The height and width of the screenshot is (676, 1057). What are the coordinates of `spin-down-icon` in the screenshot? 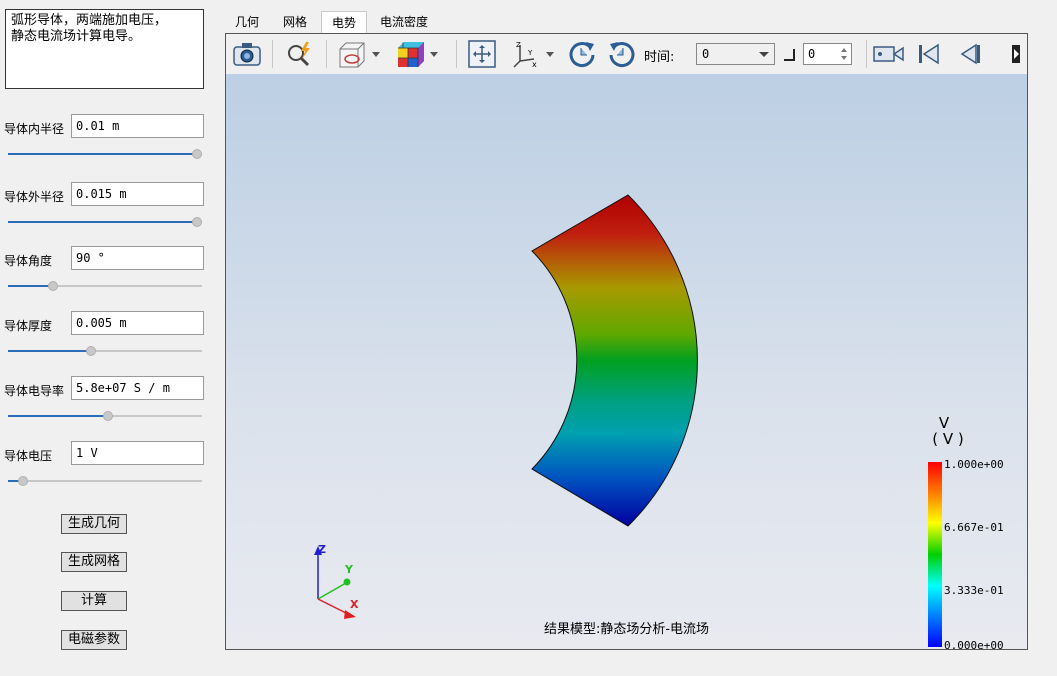 It's located at (844, 58).